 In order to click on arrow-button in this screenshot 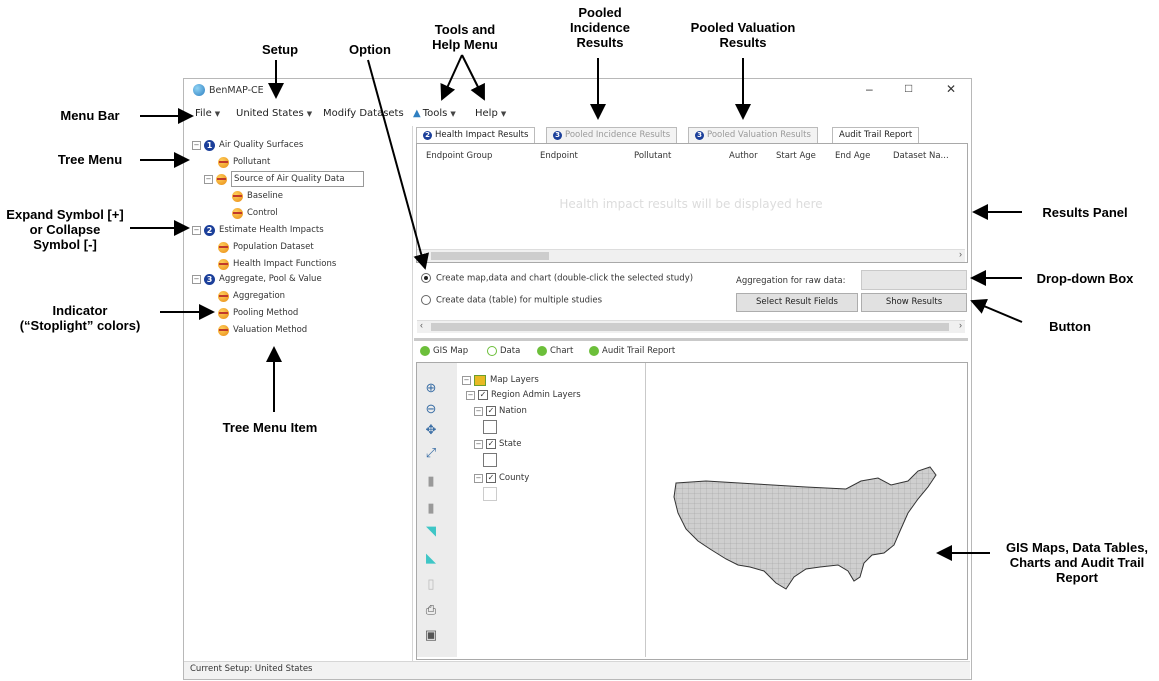, I will do `click(996, 311)`.